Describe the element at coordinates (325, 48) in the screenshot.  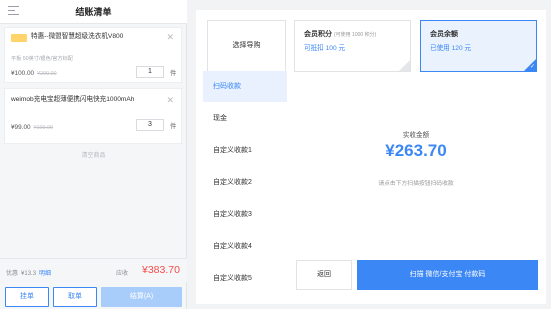
I see `points-deduction: 可抵扣 100 元` at that location.